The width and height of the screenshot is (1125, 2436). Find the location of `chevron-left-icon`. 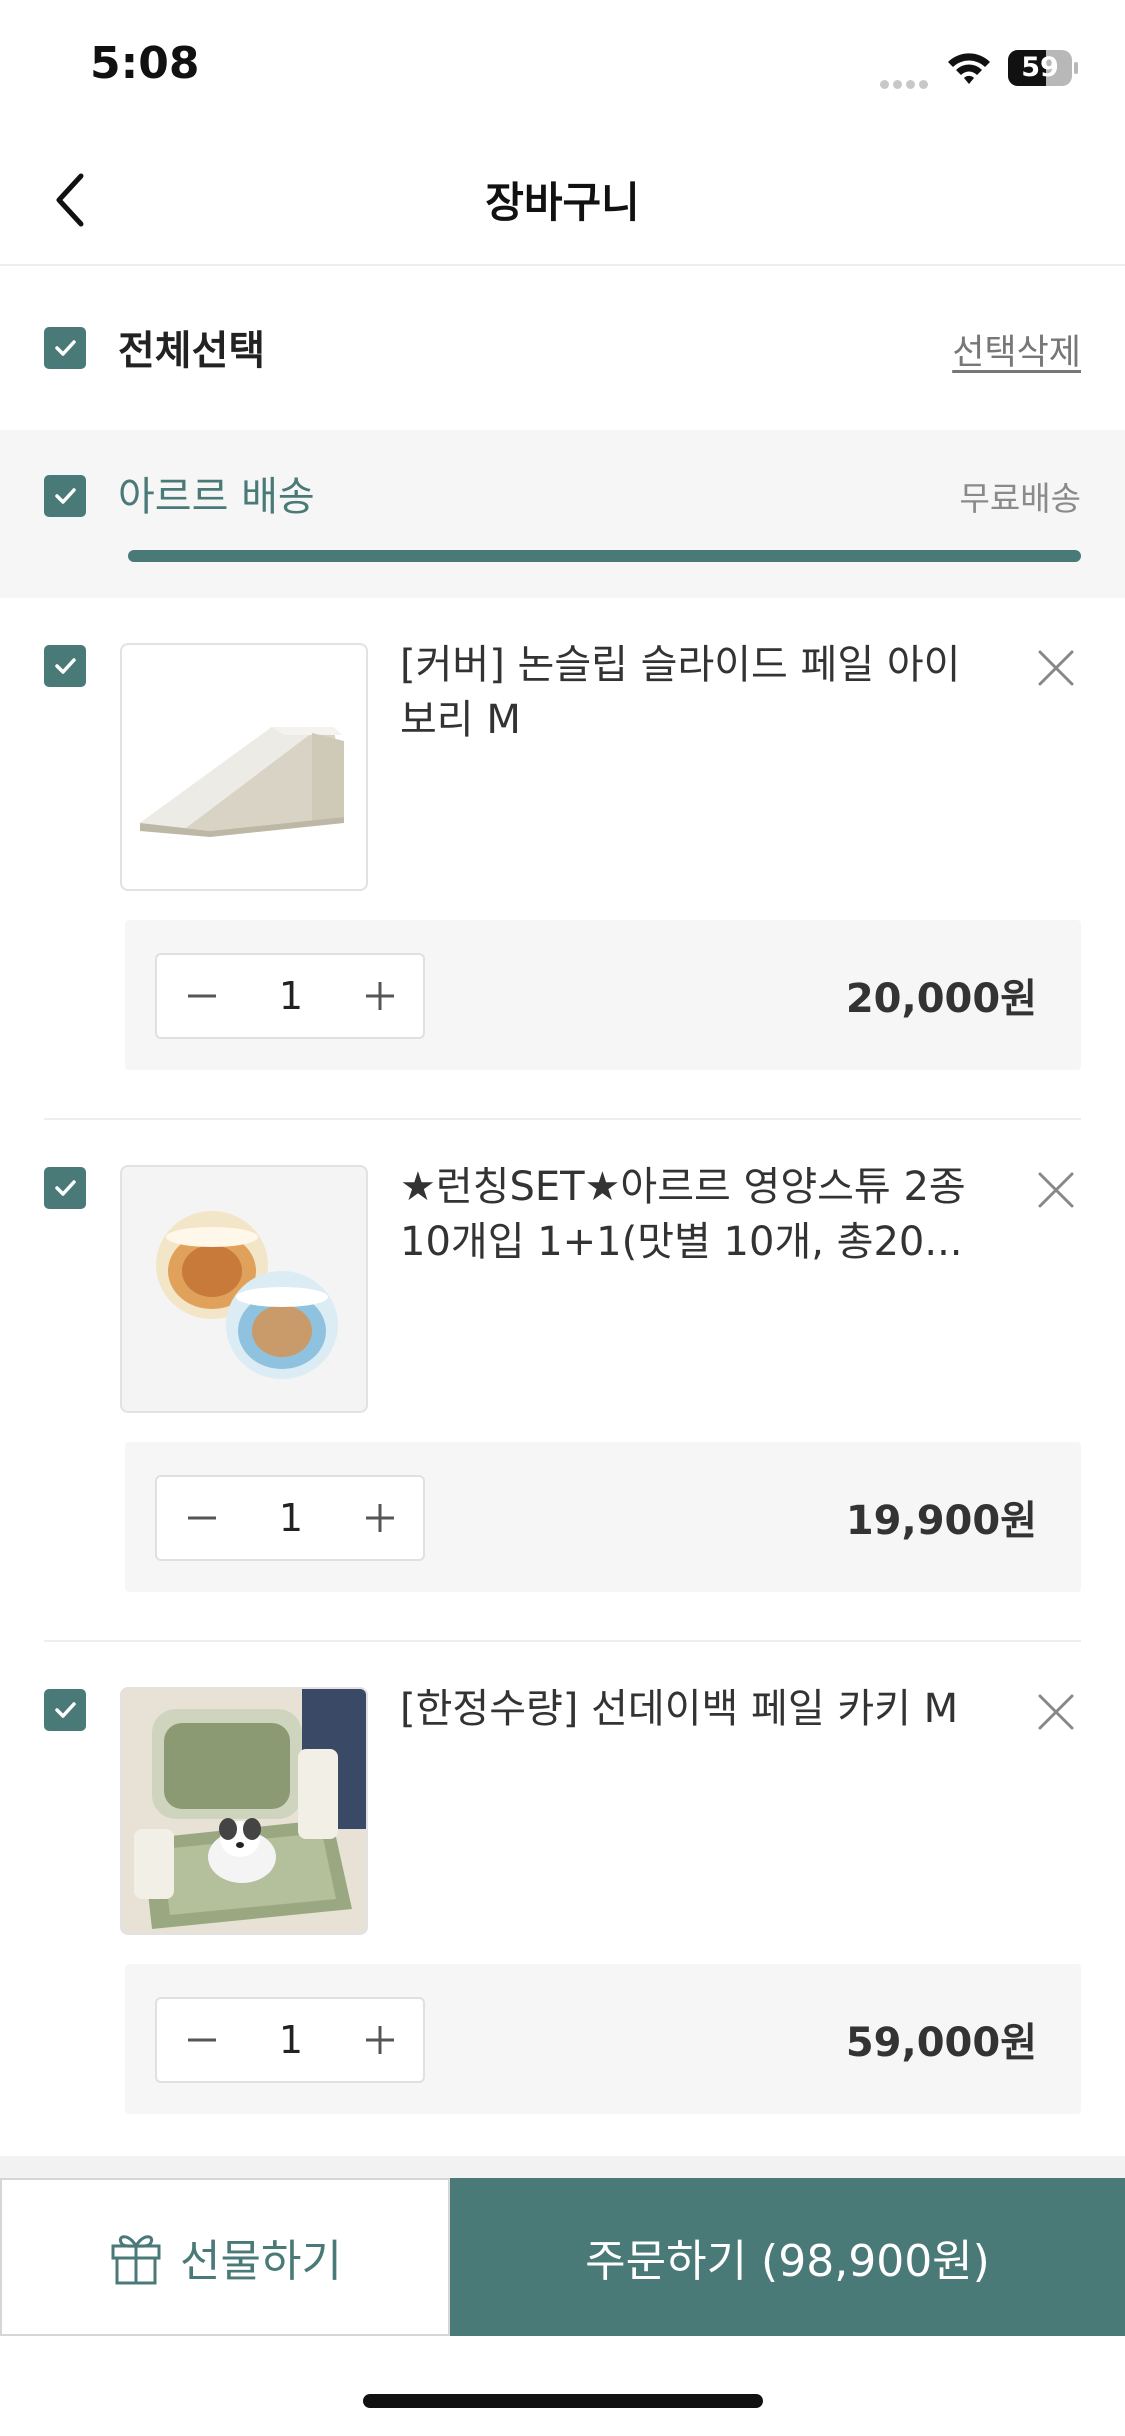

chevron-left-icon is located at coordinates (70, 200).